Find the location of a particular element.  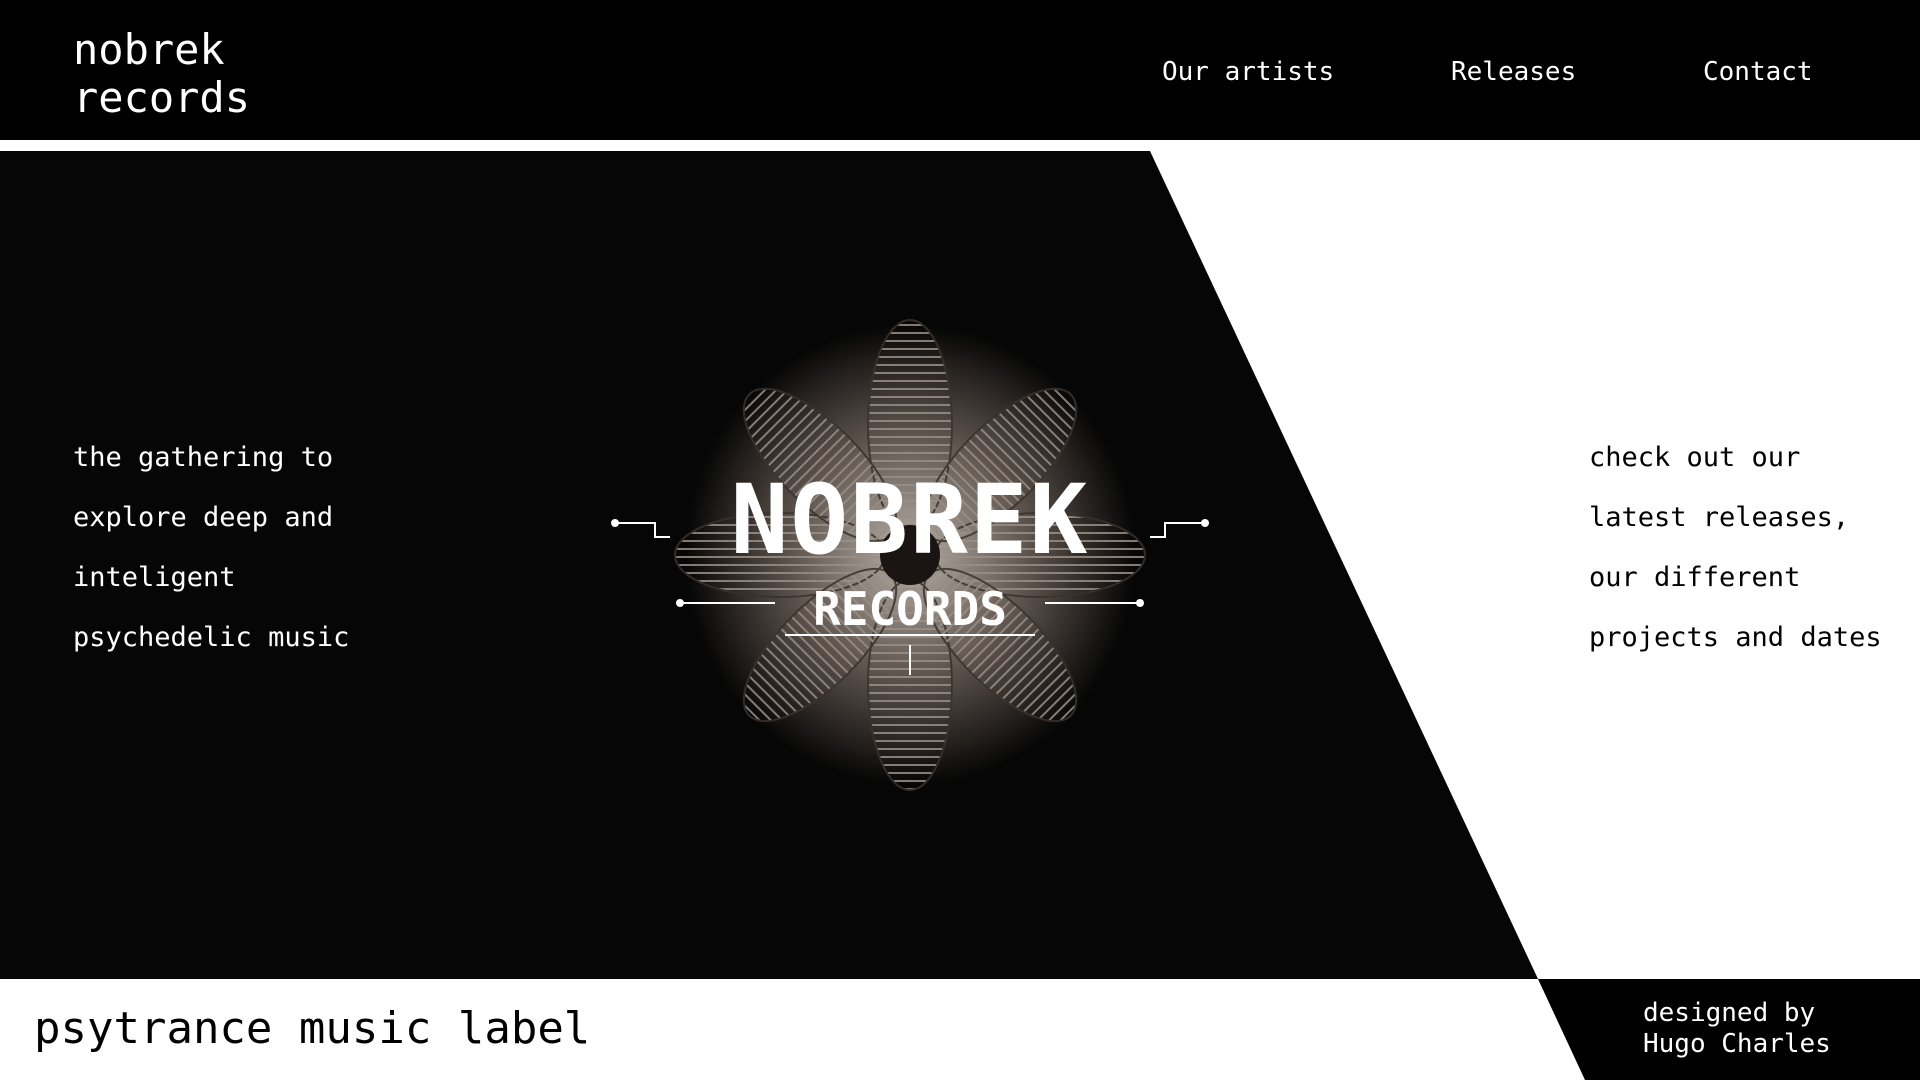

brand-line-2: records is located at coordinates (162, 97).